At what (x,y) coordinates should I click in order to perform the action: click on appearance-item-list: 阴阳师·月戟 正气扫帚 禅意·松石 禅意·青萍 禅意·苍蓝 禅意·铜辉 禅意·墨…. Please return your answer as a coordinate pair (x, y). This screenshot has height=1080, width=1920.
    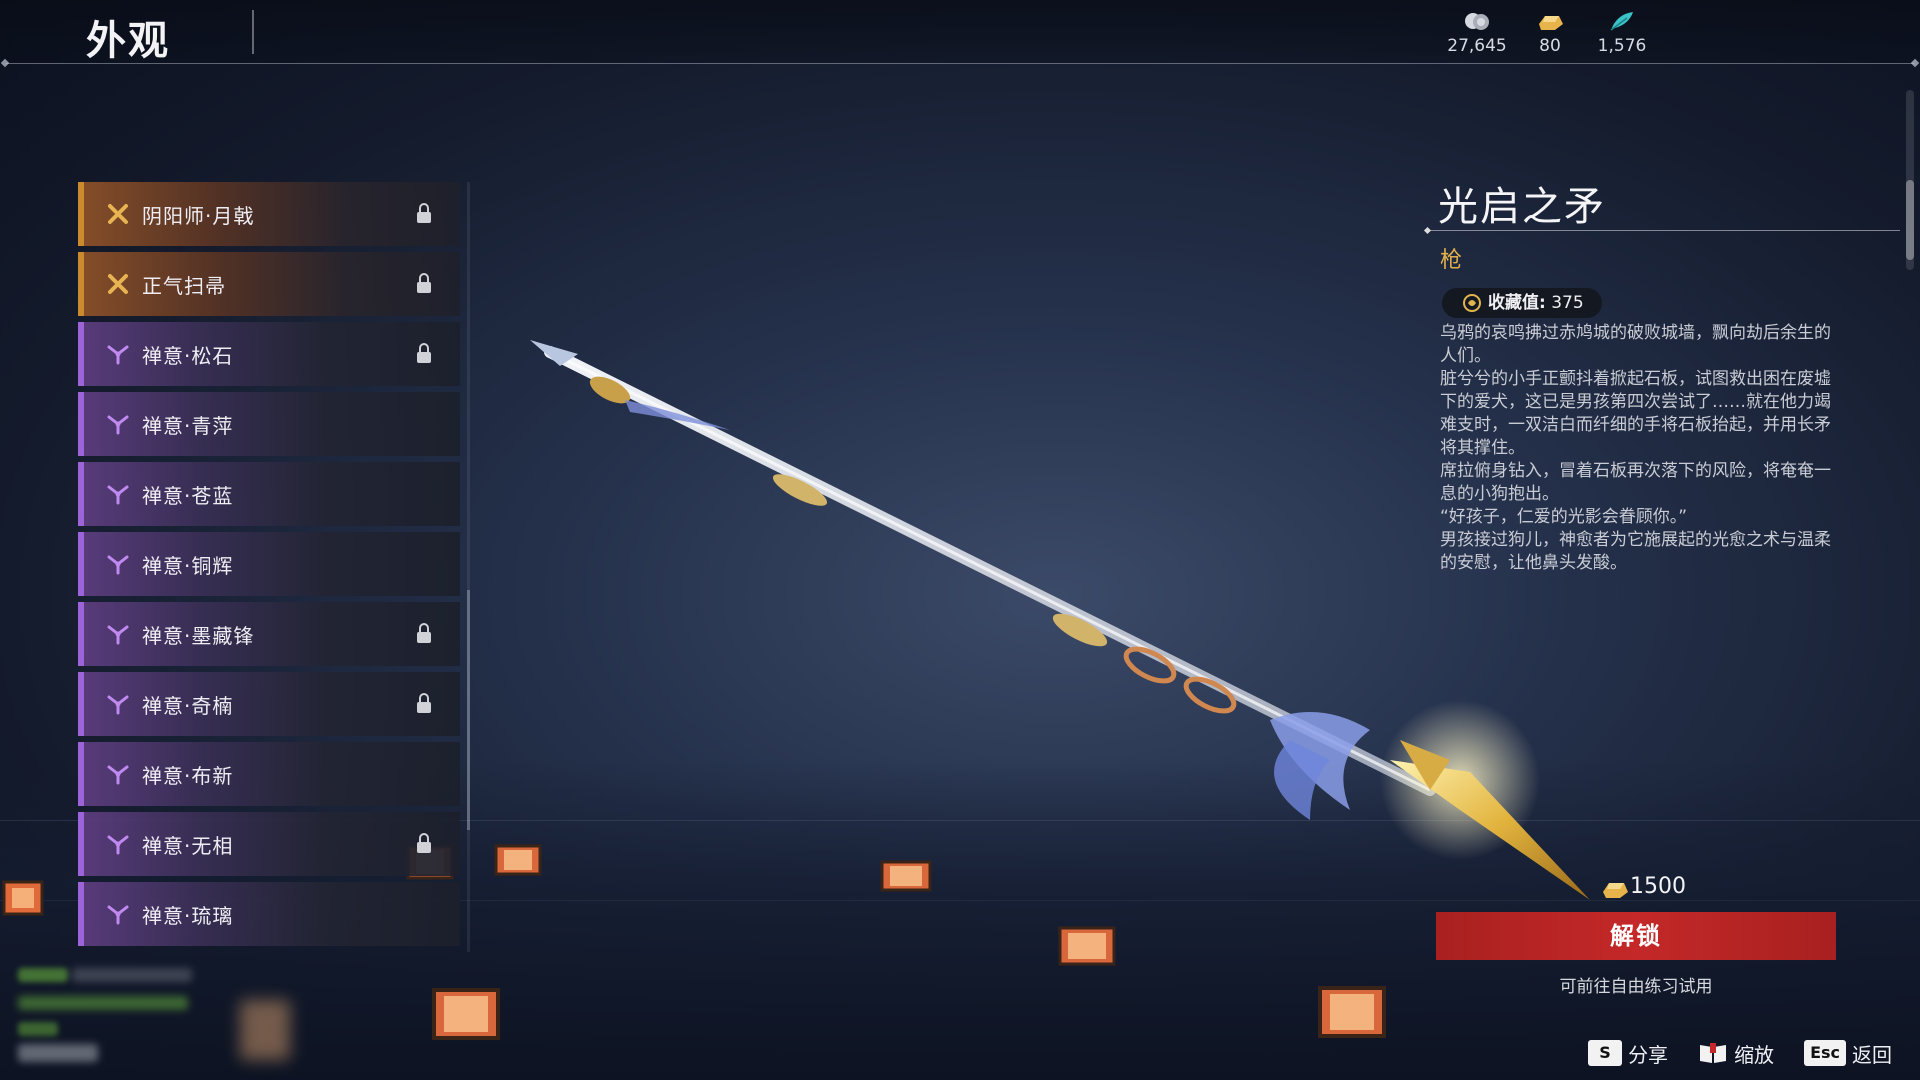
    Looking at the image, I should click on (269, 567).